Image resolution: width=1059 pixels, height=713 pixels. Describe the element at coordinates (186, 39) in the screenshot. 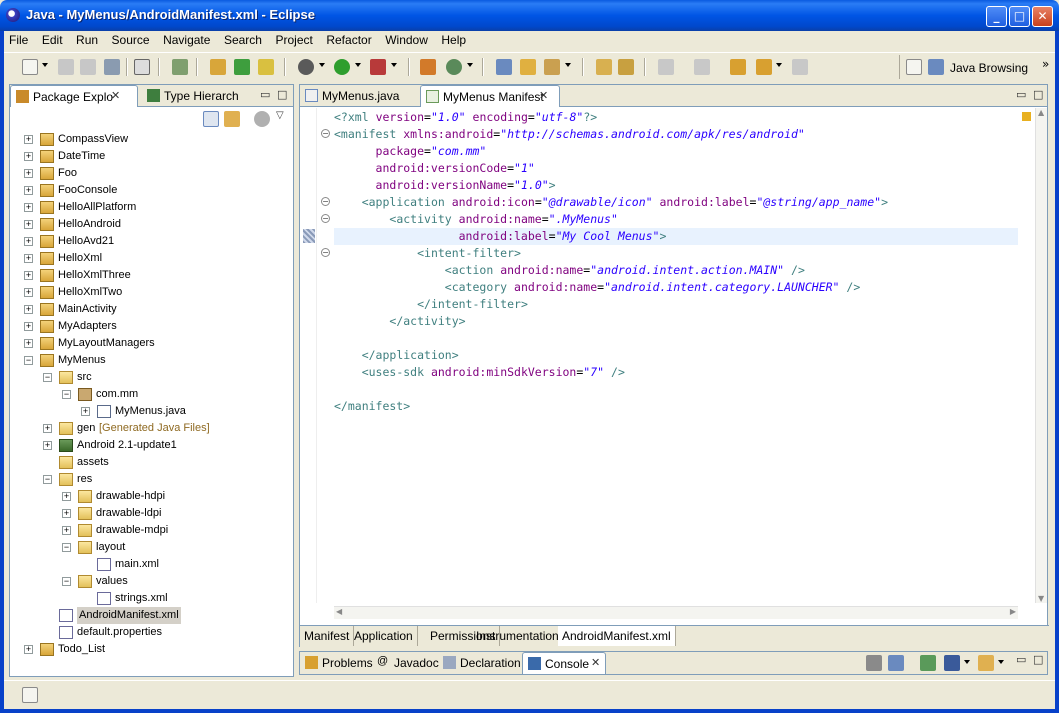

I see `menu-navigate: Navigate` at that location.